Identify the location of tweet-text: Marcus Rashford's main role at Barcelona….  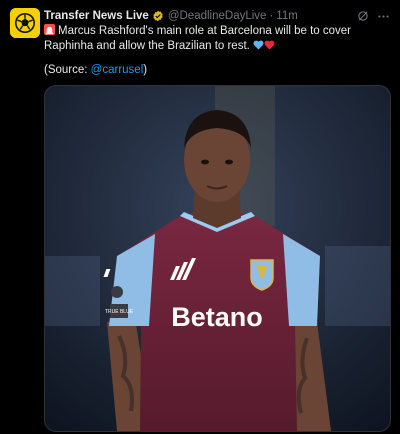
(217, 39).